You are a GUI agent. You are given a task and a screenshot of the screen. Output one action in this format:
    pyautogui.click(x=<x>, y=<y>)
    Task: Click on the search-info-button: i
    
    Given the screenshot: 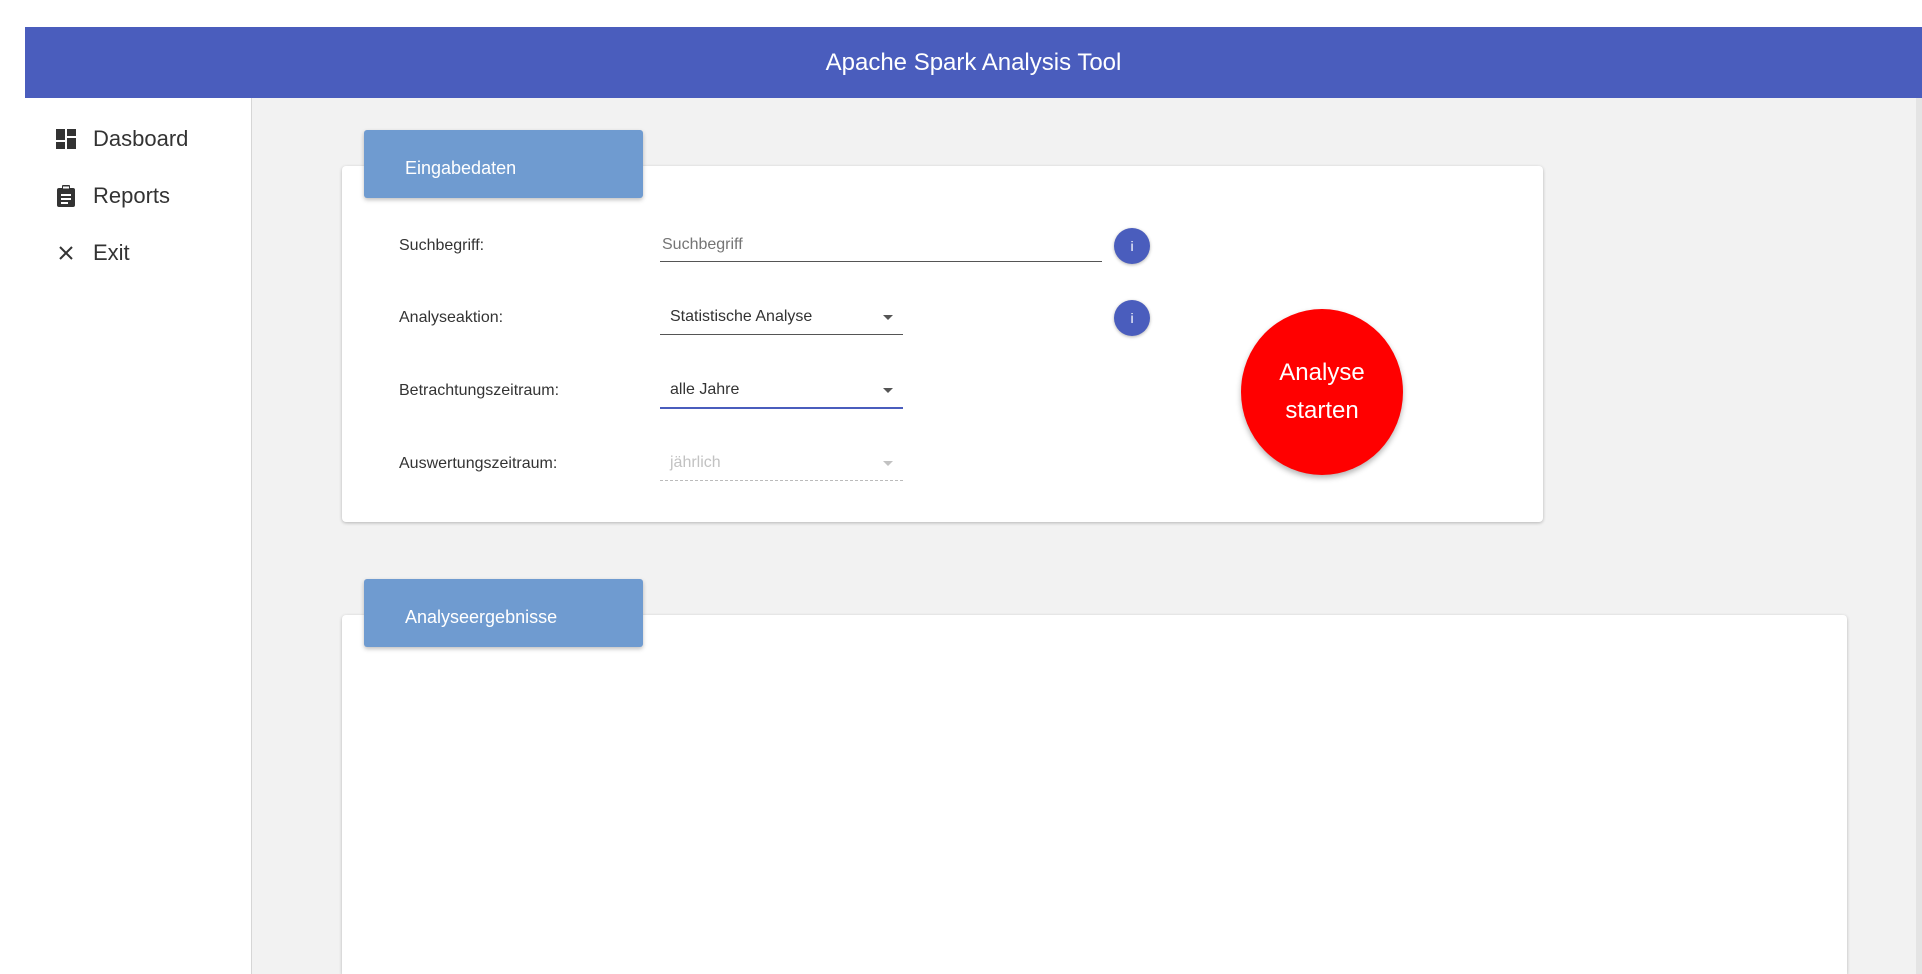 What is the action you would take?
    pyautogui.click(x=1132, y=246)
    